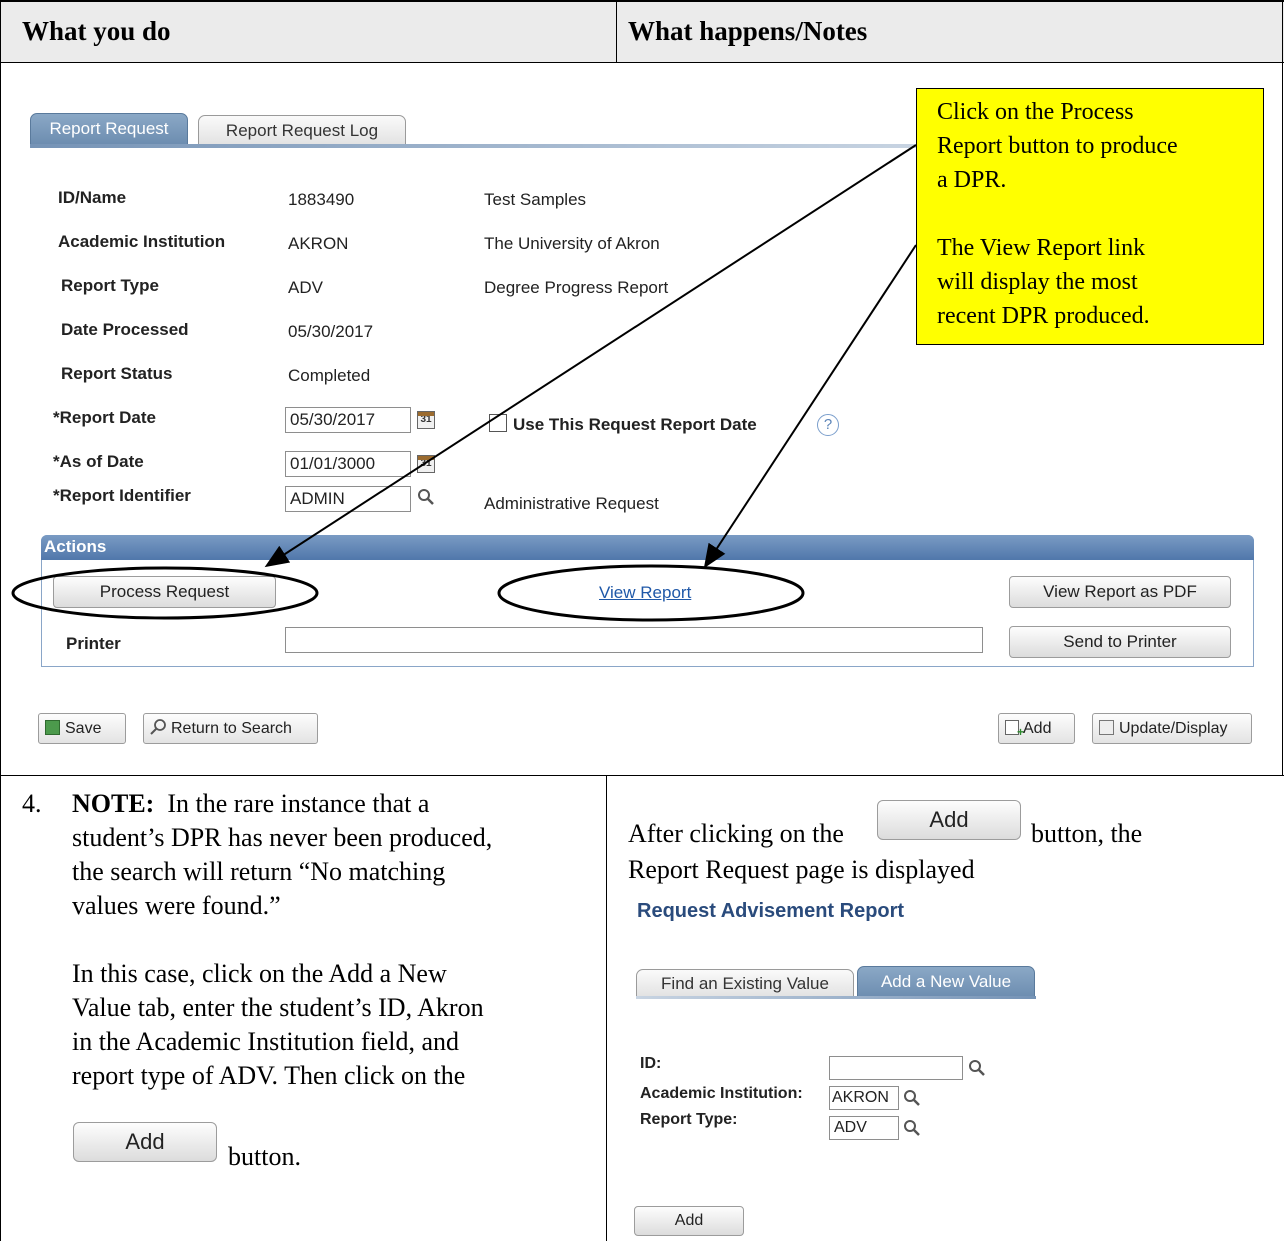  Describe the element at coordinates (282, 837) in the screenshot. I see `step4-line: student’s DPR has never been produced,` at that location.